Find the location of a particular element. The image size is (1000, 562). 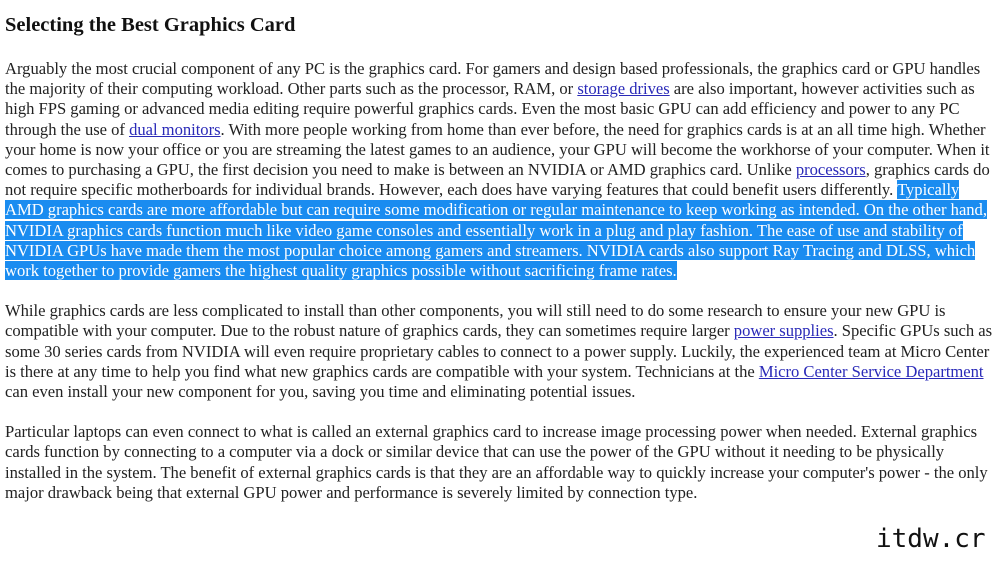

service-department-link: Micro Center Service Department is located at coordinates (871, 371).